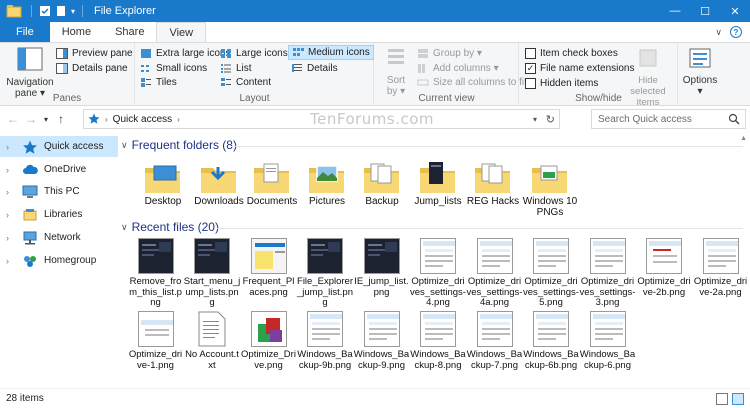  I want to click on folder-tile: Backup, so click(382, 182).